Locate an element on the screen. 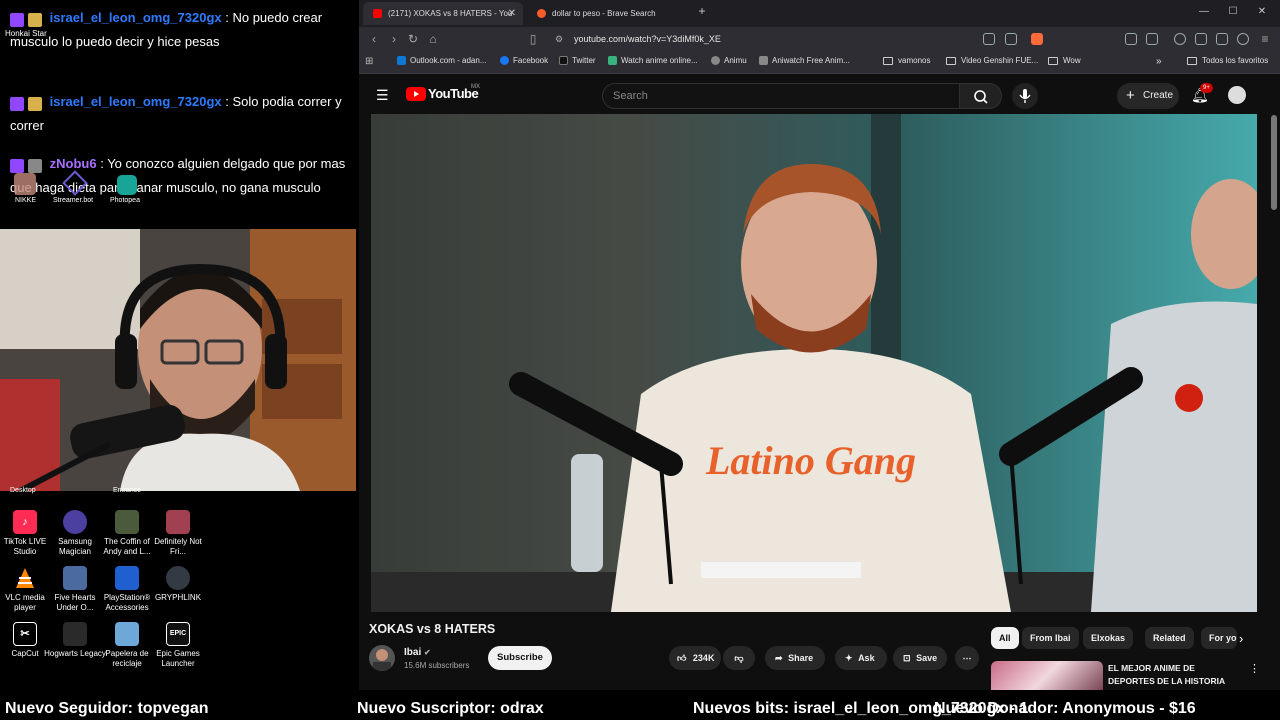 This screenshot has height=720, width=1280. close-tab-icon: ✕ is located at coordinates (512, 13).